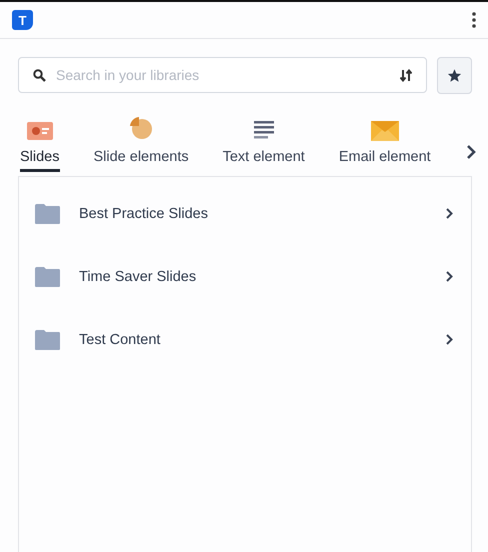 Image resolution: width=488 pixels, height=552 pixels. Describe the element at coordinates (40, 131) in the screenshot. I see `presentation-icon` at that location.